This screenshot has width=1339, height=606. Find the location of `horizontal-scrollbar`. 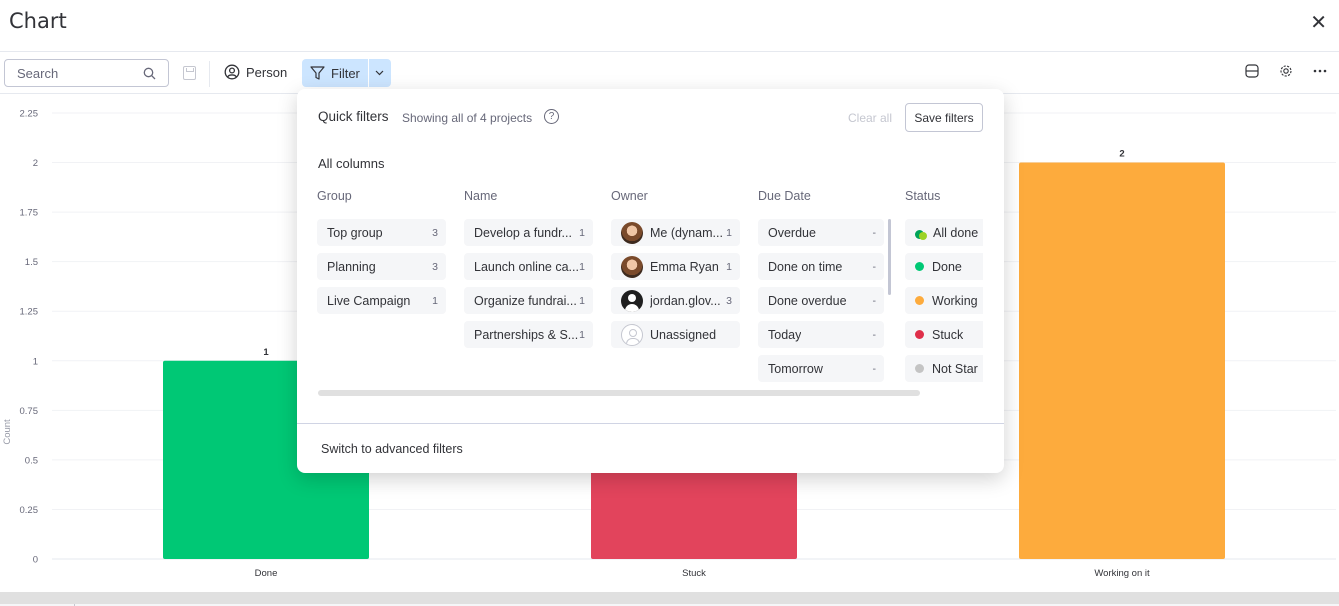

horizontal-scrollbar is located at coordinates (669, 598).